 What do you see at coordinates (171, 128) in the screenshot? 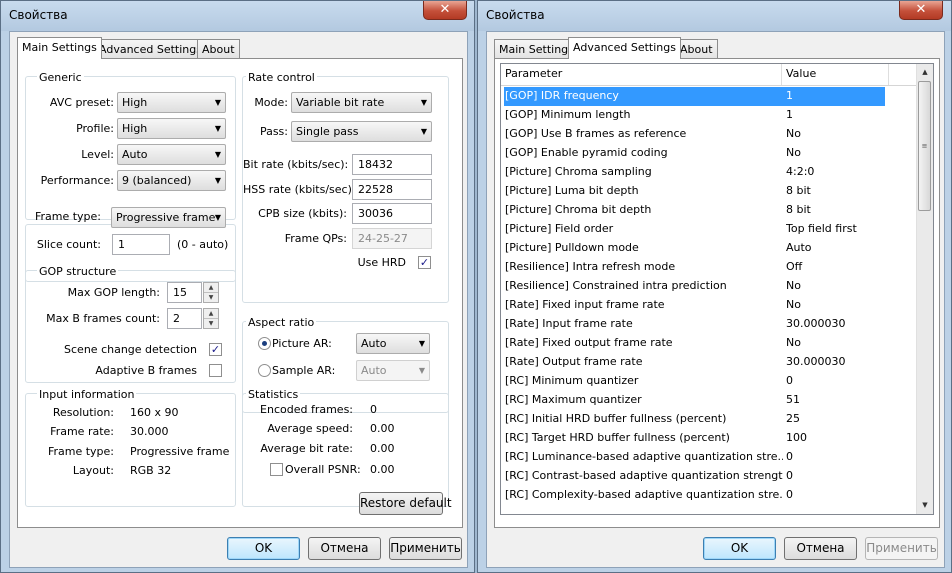
I see `profile-select: High ▼` at bounding box center [171, 128].